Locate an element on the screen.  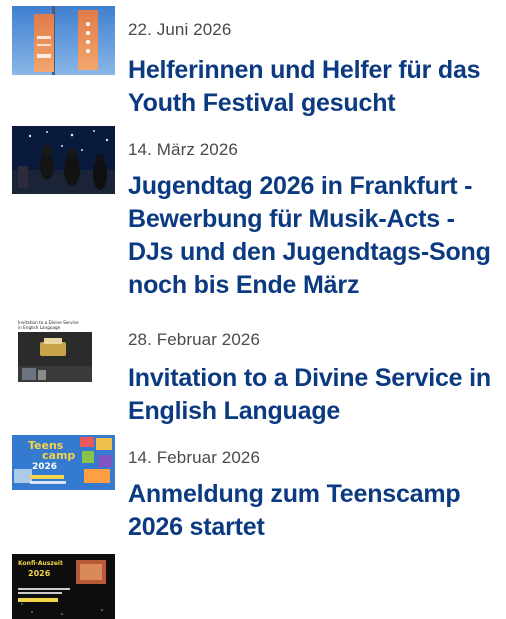
youth-festival-banners-image is located at coordinates (63, 40).